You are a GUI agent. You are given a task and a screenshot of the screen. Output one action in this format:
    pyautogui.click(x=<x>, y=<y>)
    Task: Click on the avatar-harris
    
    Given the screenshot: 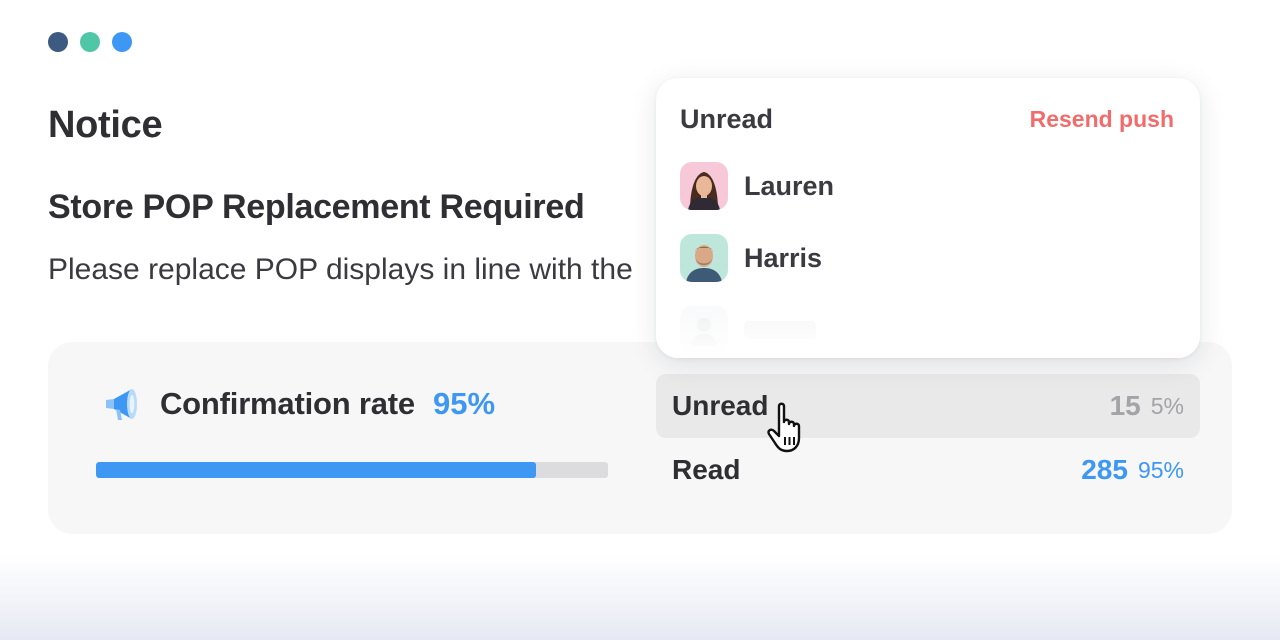 What is the action you would take?
    pyautogui.click(x=704, y=258)
    